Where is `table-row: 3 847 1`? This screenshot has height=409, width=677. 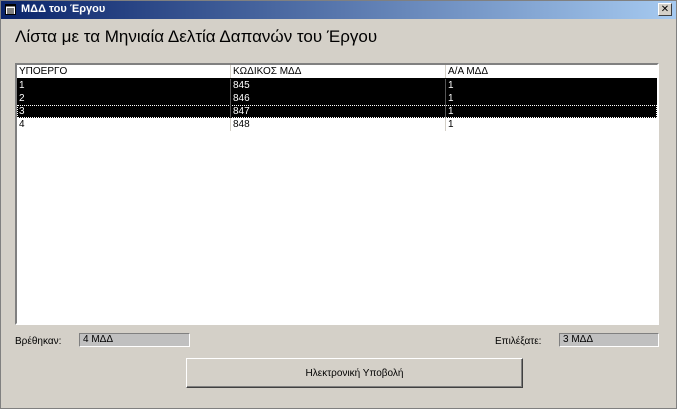
table-row: 3 847 1 is located at coordinates (337, 111).